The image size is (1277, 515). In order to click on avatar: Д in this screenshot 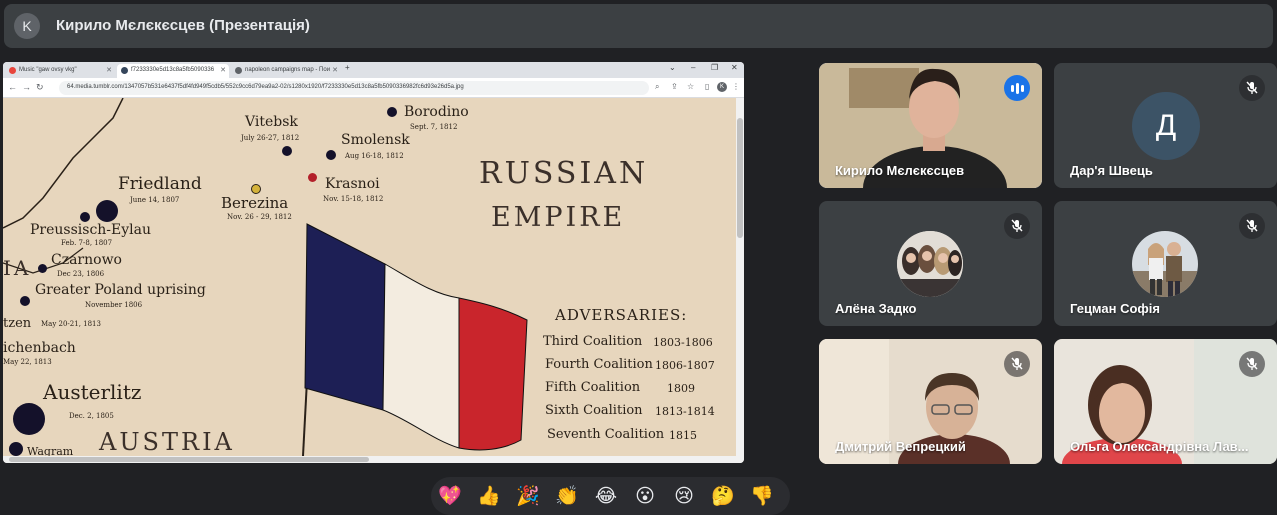, I will do `click(1166, 126)`.